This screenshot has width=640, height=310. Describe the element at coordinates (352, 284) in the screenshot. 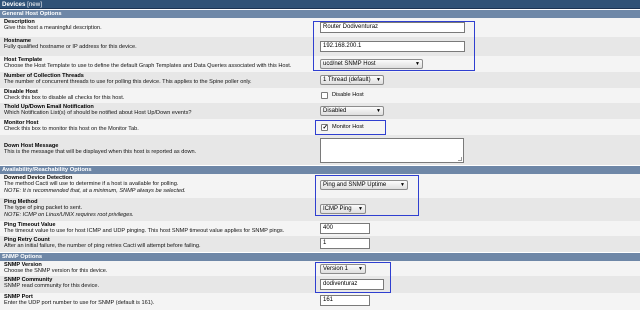

I see `snmp-community-input: dodiventuraz` at that location.